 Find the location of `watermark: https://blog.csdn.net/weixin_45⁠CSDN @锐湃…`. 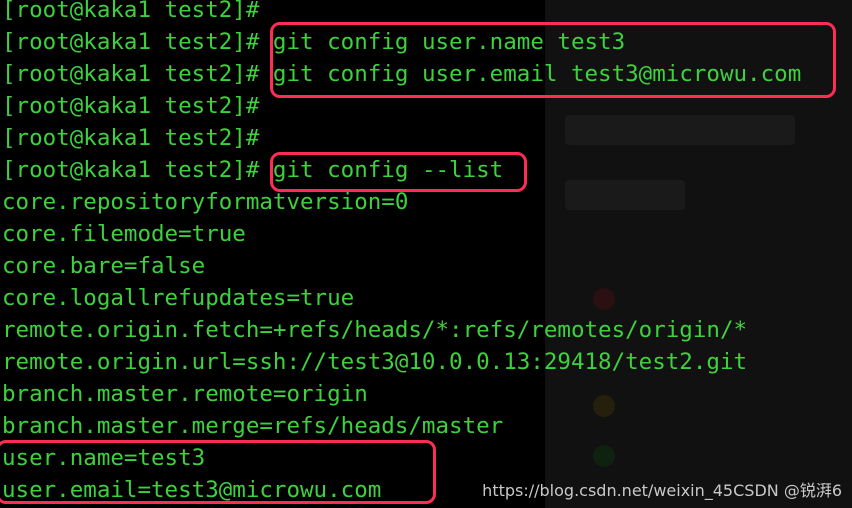

watermark: https://blog.csdn.net/weixin_45⁠CSDN @锐湃… is located at coordinates (662, 490).